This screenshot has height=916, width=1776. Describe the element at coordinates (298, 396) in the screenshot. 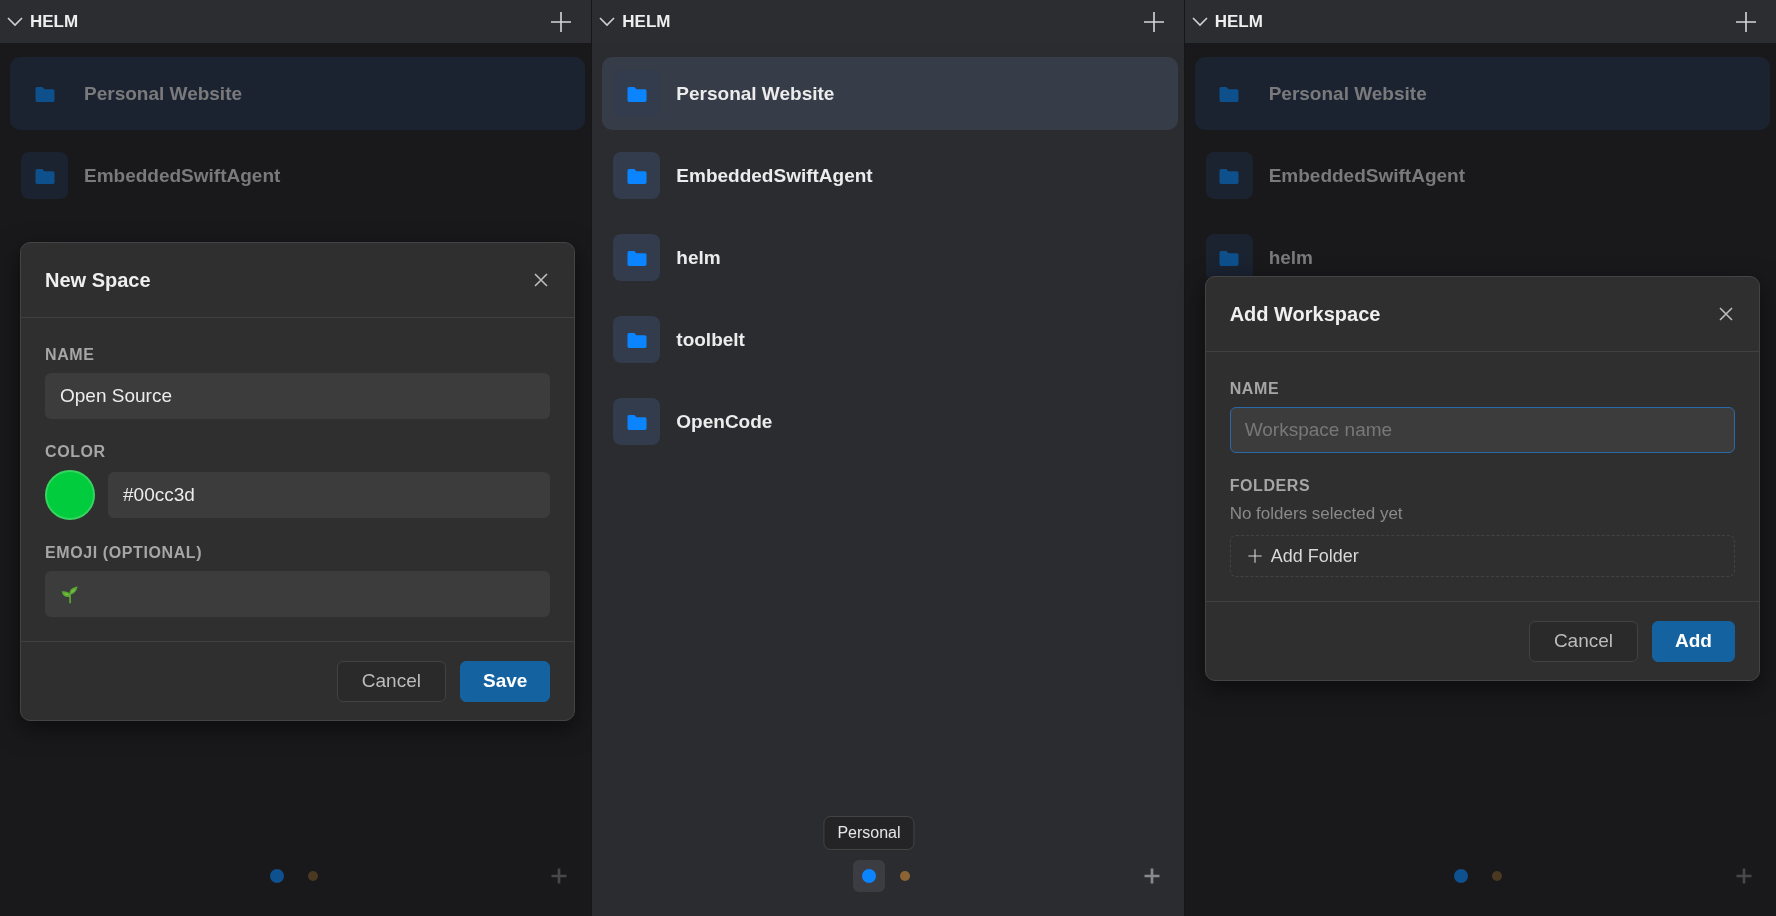

I see `text-input: Open Source` at that location.